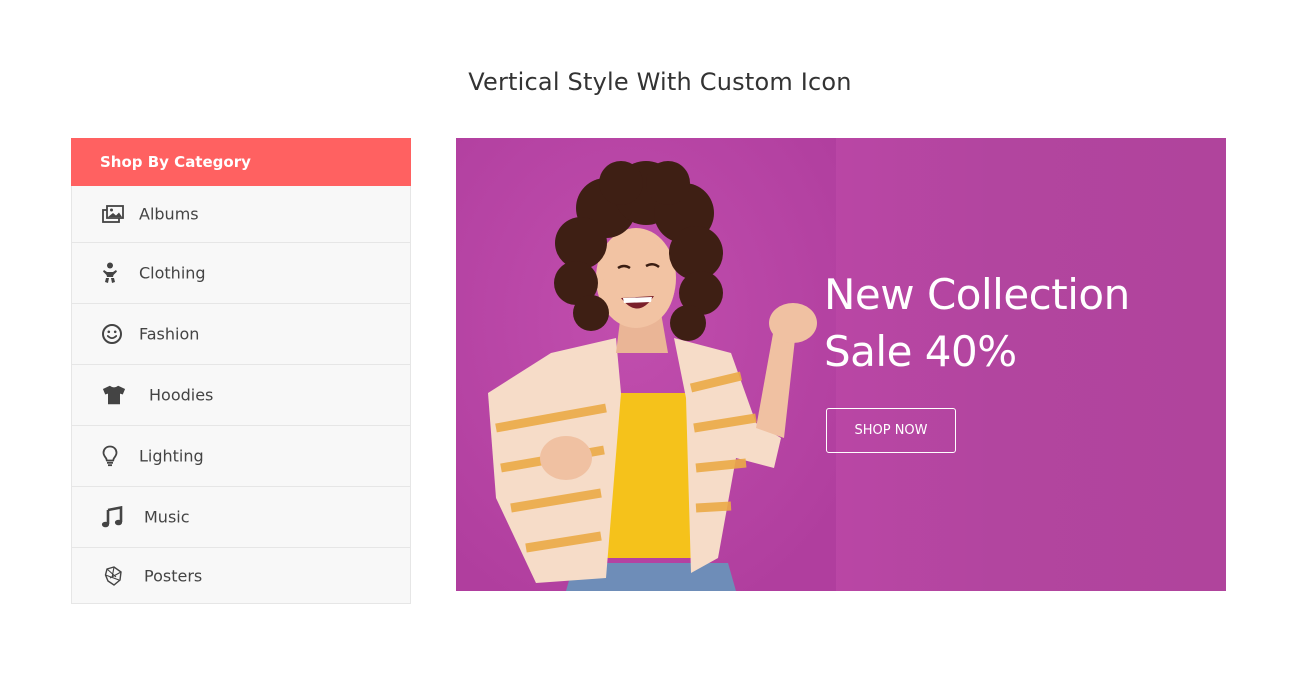  What do you see at coordinates (113, 214) in the screenshot?
I see `images-icon` at bounding box center [113, 214].